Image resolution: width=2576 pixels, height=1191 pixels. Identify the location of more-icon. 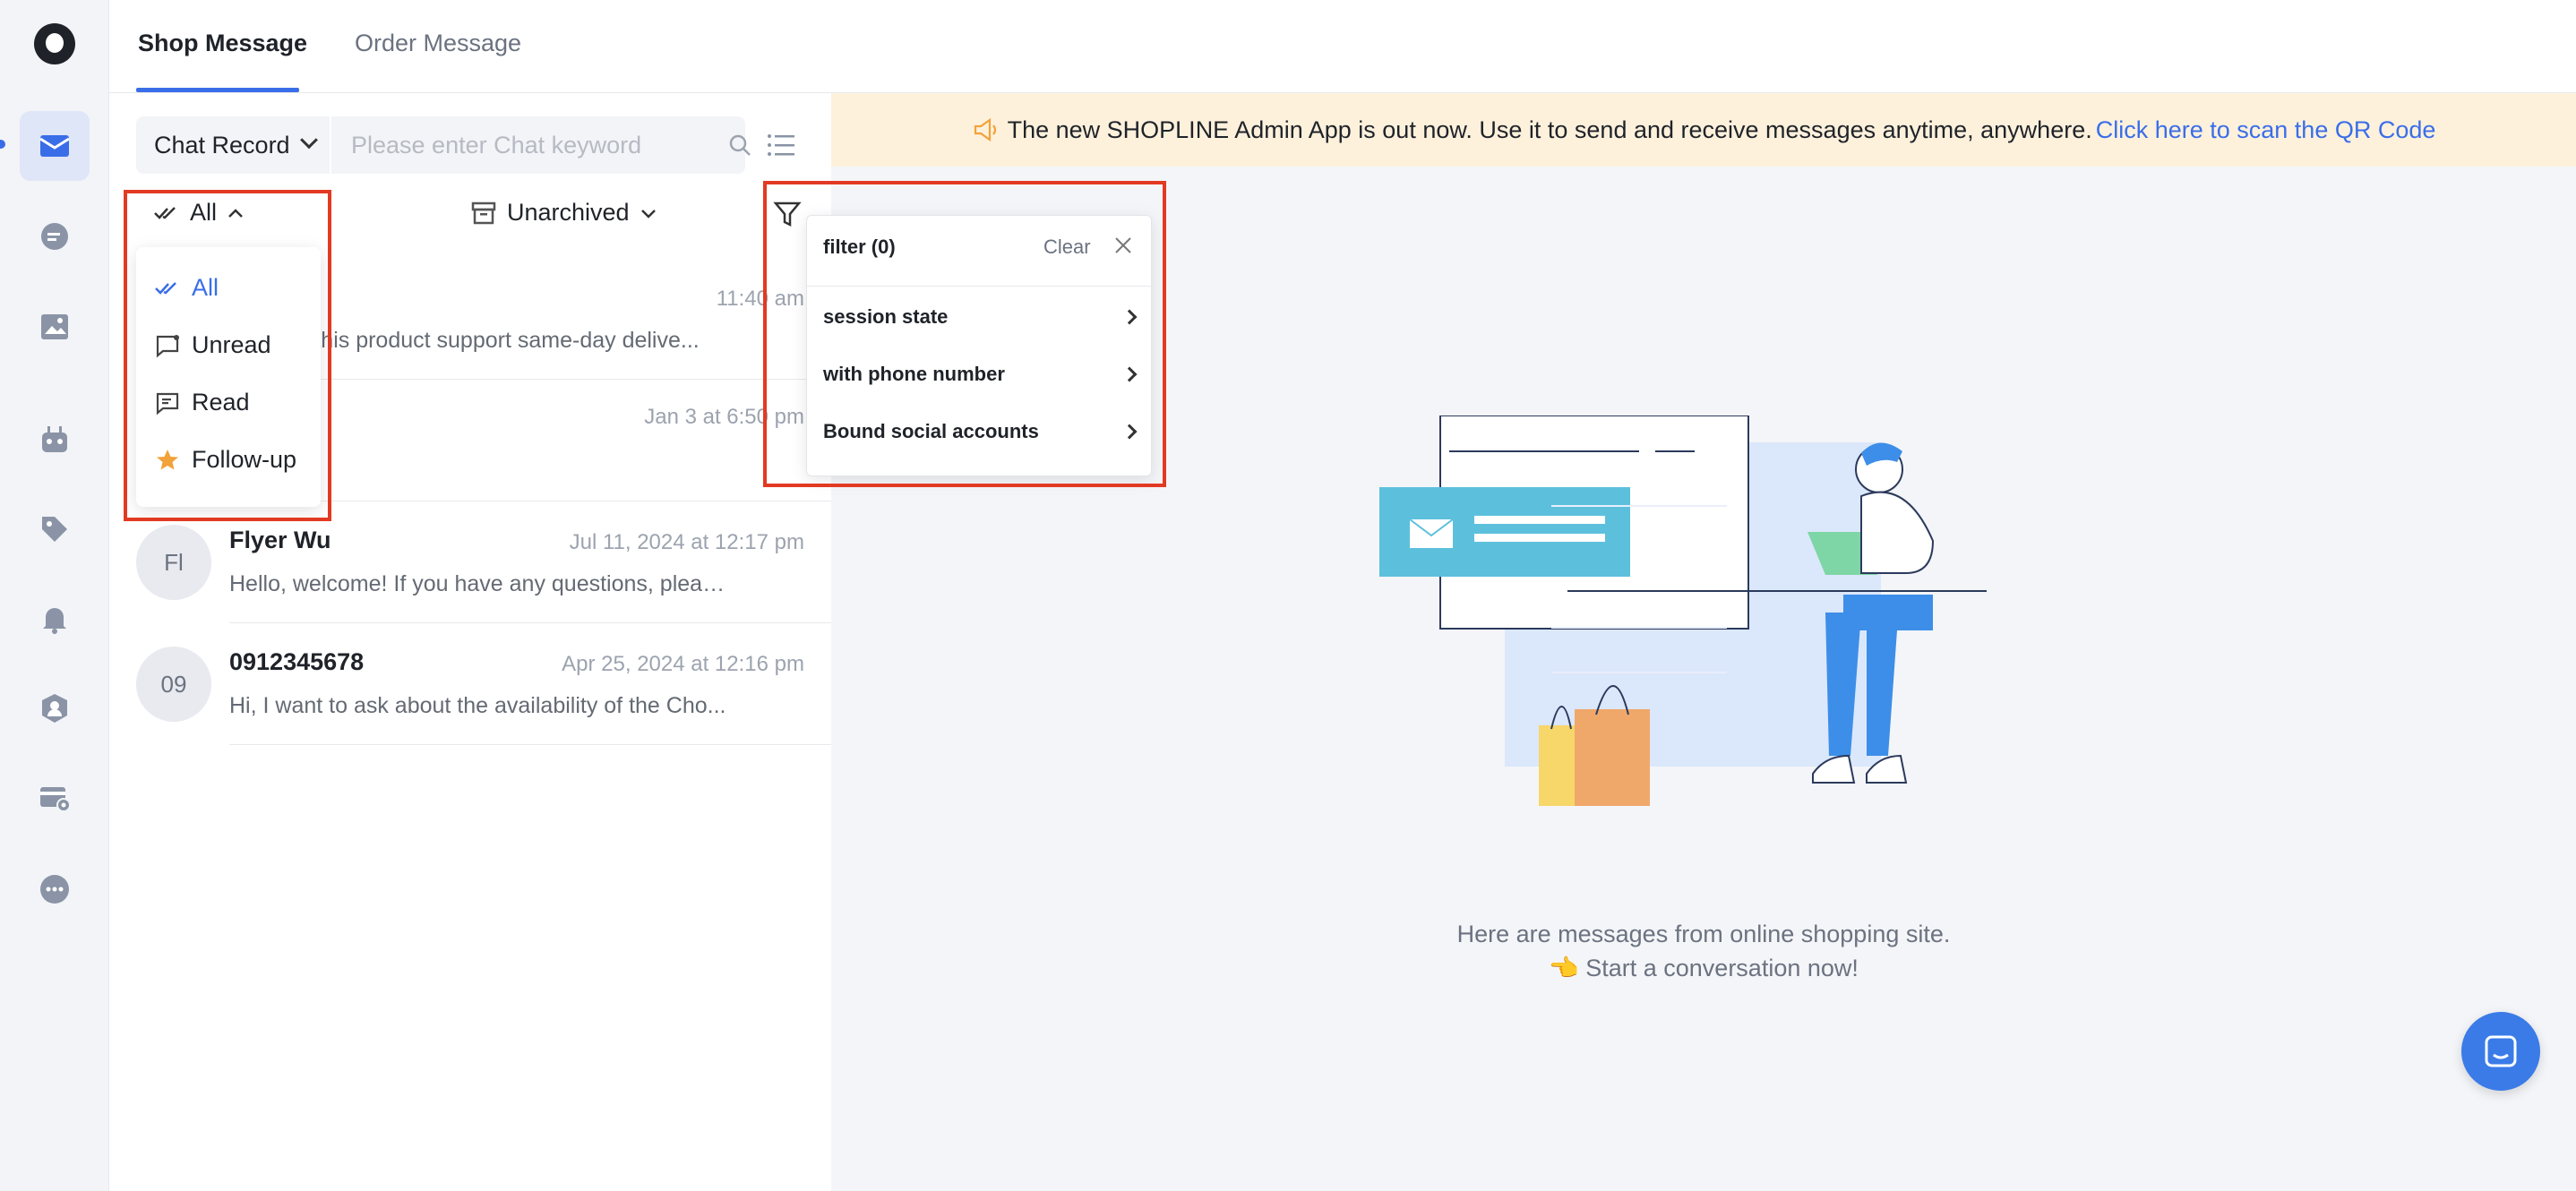
(55, 889).